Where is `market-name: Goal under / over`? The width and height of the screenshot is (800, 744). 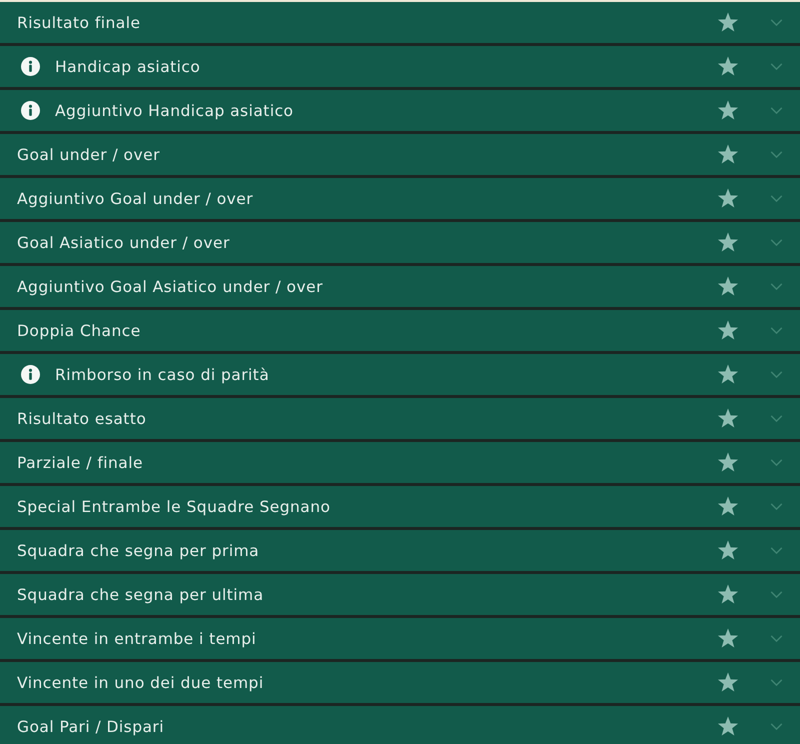
market-name: Goal under / over is located at coordinates (89, 155).